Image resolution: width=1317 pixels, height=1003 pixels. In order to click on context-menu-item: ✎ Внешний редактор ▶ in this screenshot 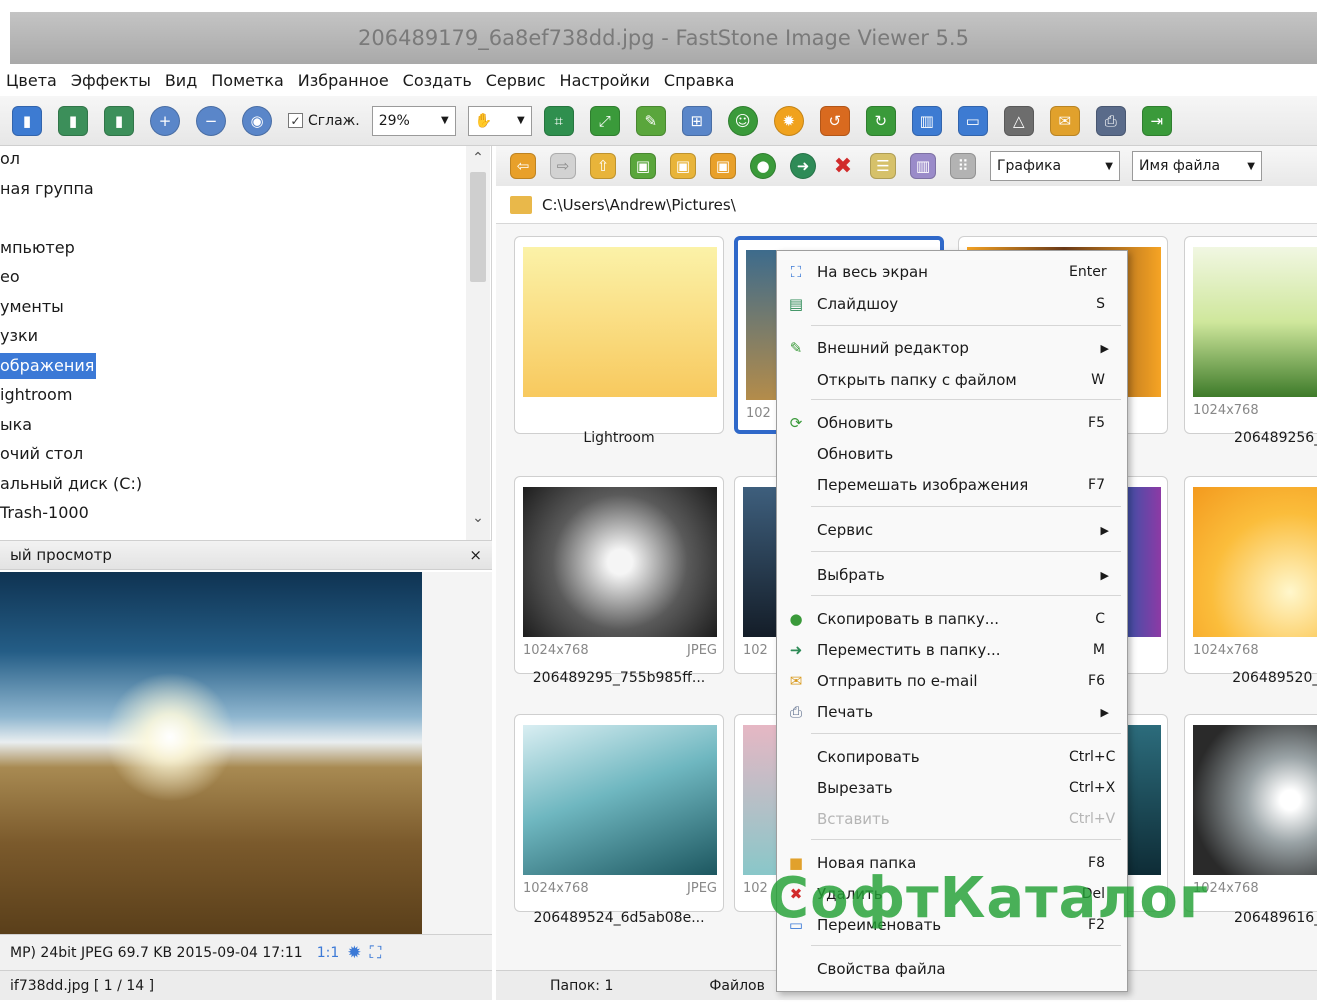, I will do `click(952, 348)`.